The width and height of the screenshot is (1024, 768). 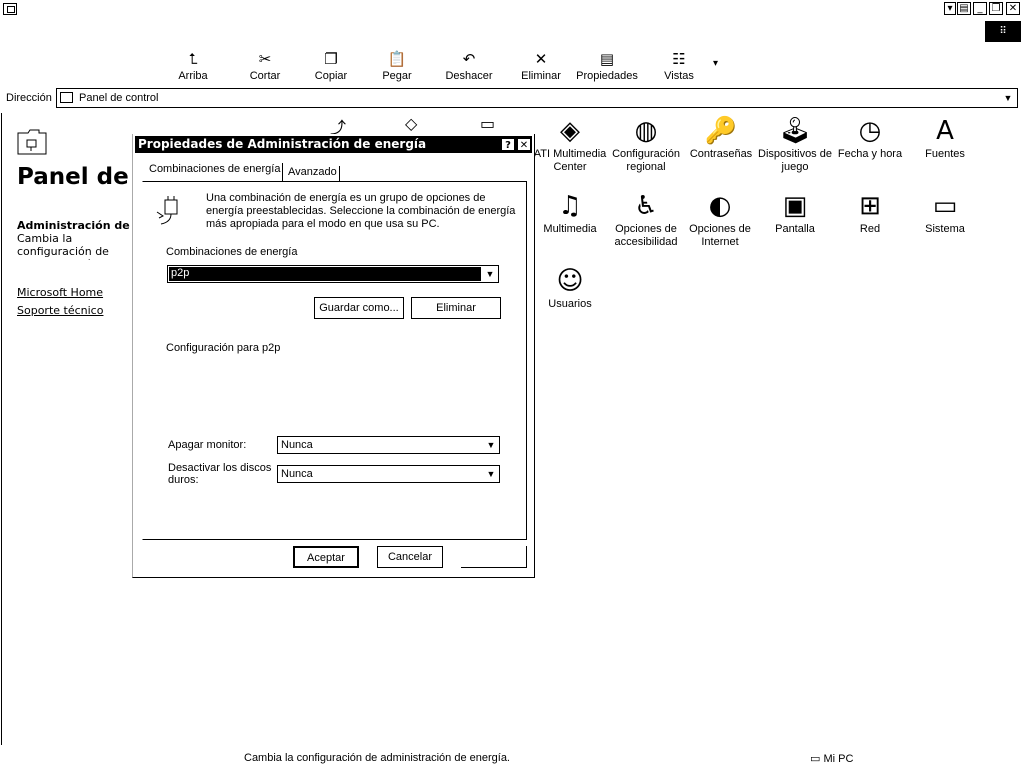 What do you see at coordinates (331, 65) in the screenshot?
I see `toolbar-copy-button: ❐ Copiar` at bounding box center [331, 65].